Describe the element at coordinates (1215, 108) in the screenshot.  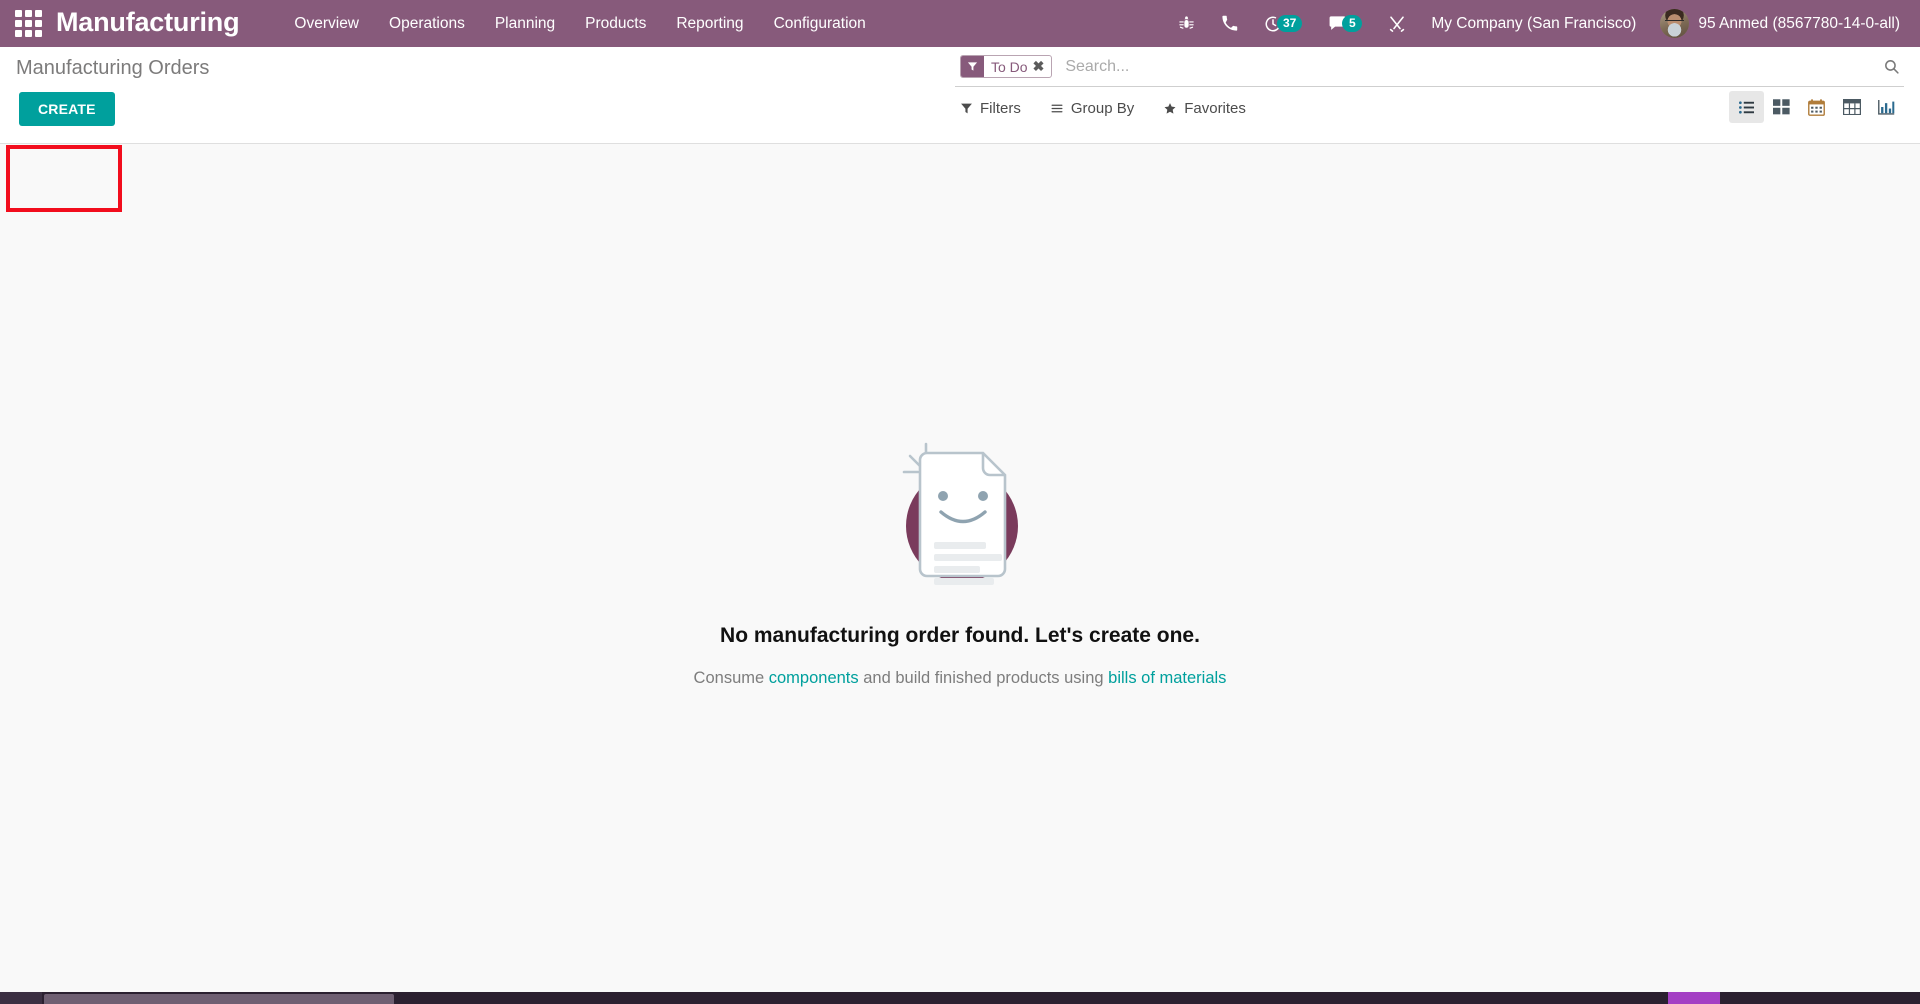
I see `favorites-label: Favorites` at that location.